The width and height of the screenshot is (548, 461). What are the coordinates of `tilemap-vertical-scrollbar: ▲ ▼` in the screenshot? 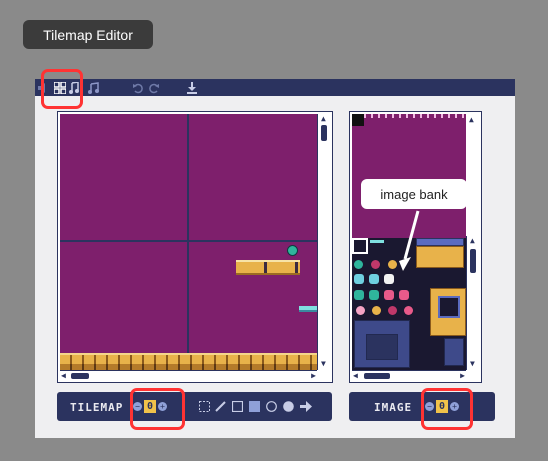 It's located at (323, 242).